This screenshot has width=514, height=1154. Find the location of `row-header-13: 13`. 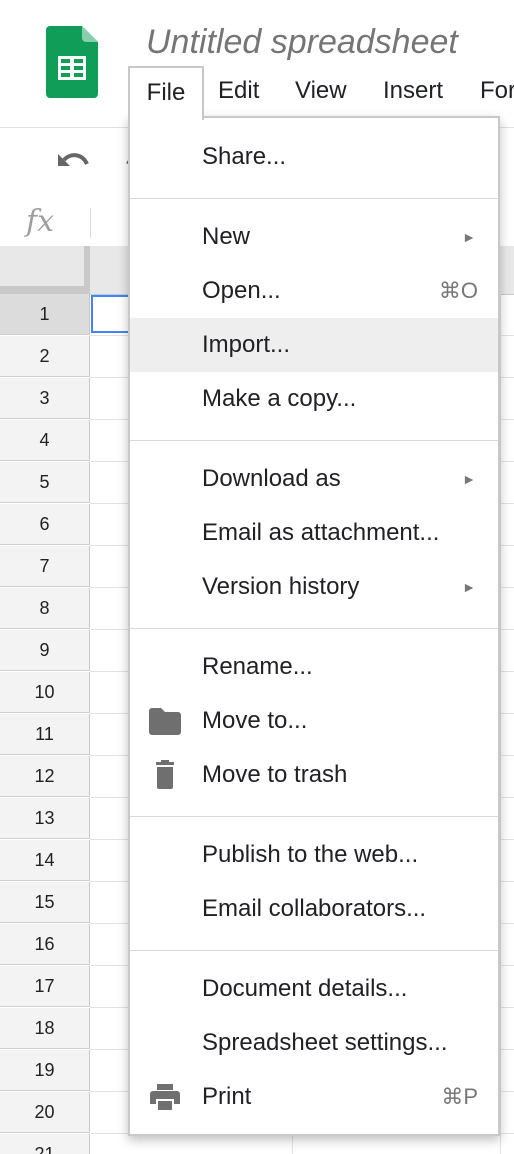

row-header-13: 13 is located at coordinates (45, 818).